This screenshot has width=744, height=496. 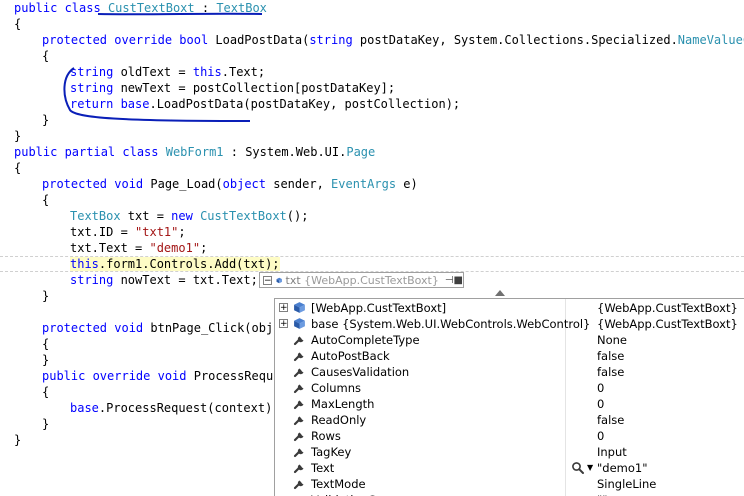 What do you see at coordinates (360, 372) in the screenshot?
I see `property-name: CausesValidation` at bounding box center [360, 372].